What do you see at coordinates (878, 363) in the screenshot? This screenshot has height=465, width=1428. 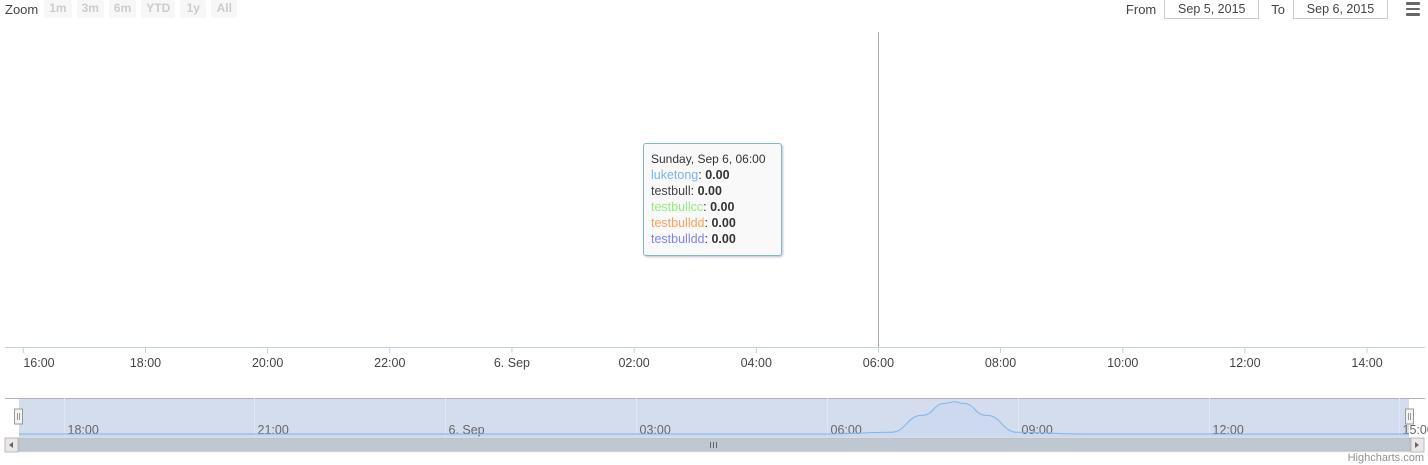 I see `x-axis-tick-label: 06:00` at bounding box center [878, 363].